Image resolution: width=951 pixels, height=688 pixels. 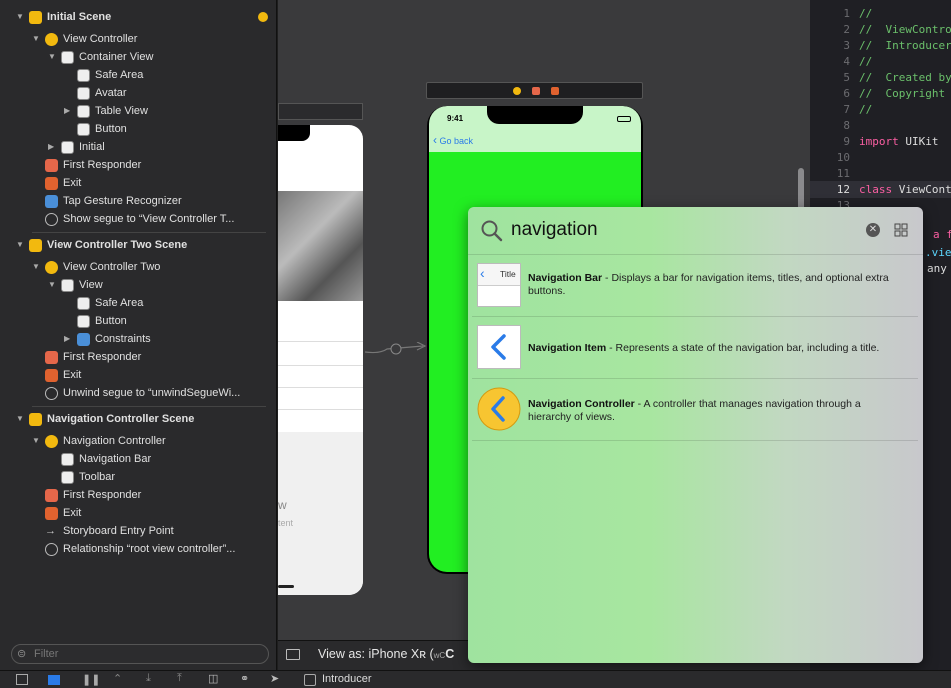 I want to click on outline-row: ▼ Container View, so click(x=135, y=57).